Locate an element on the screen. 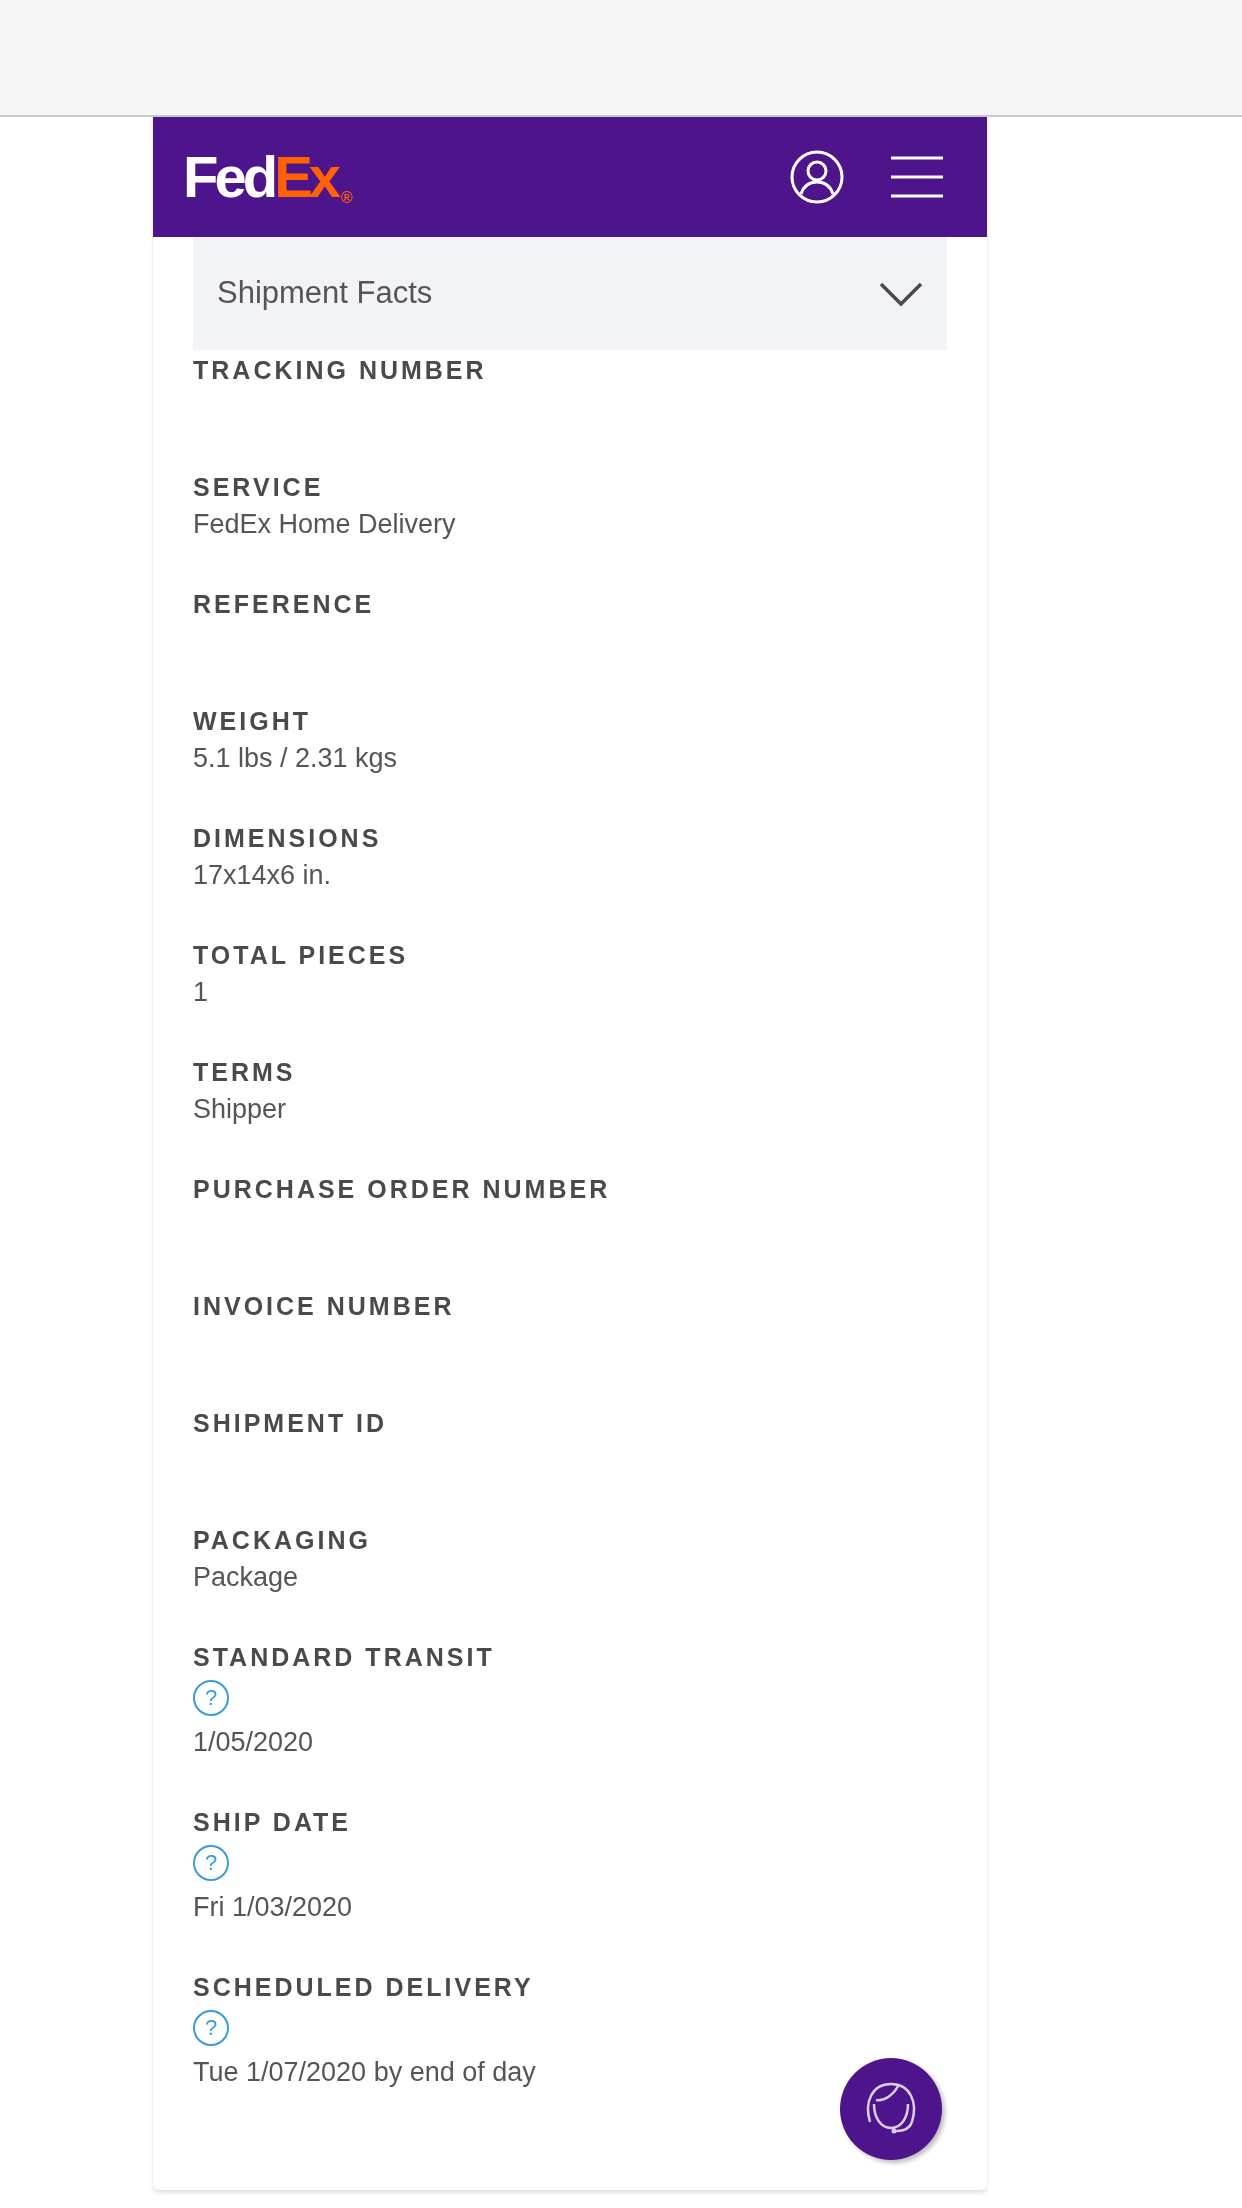 This screenshot has width=1242, height=2208. field-value: 17x14x6 in. is located at coordinates (263, 875).